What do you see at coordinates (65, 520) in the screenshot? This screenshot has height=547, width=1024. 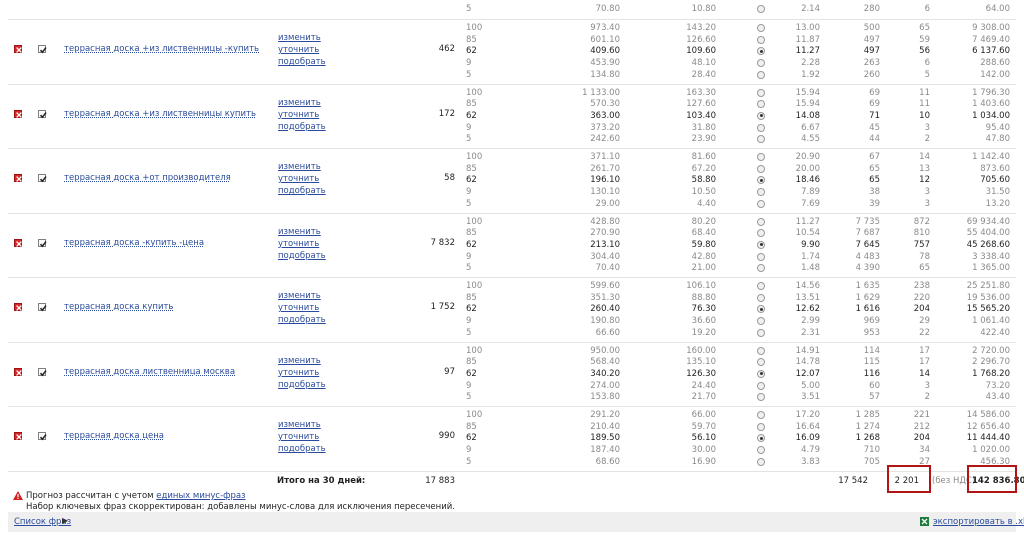 I see `triangle-right-icon: ▶` at bounding box center [65, 520].